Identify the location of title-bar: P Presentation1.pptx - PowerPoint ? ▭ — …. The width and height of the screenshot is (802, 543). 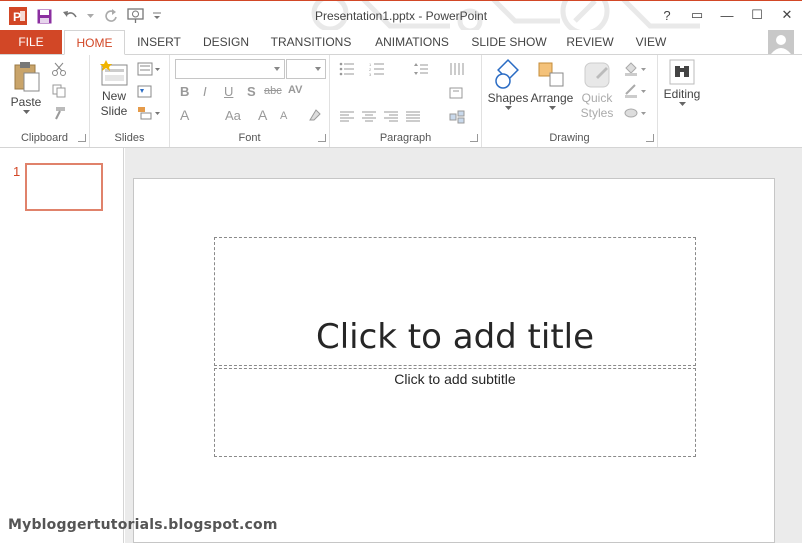
(401, 15).